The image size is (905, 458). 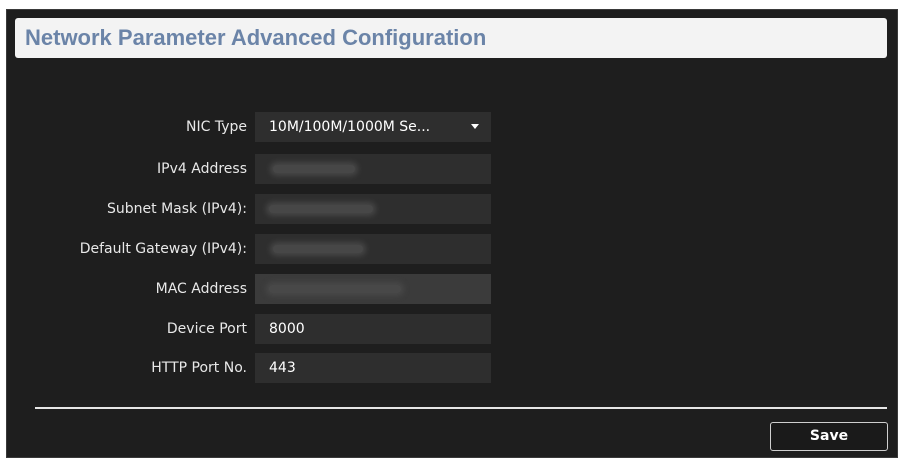 I want to click on nic-type-label: NIC Type, so click(x=216, y=127).